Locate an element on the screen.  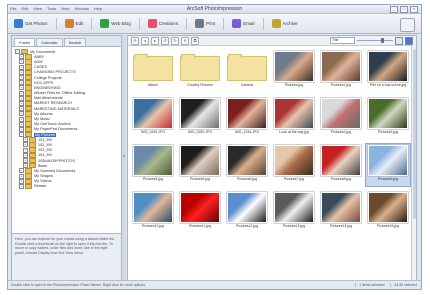
photo-thumbnail: Pictures10.jpg is located at coordinates (153, 212).